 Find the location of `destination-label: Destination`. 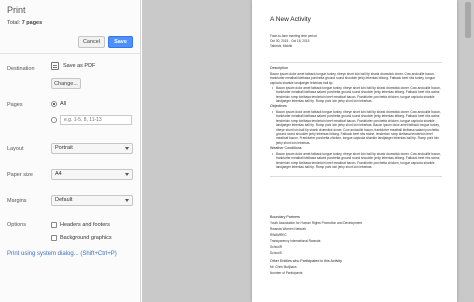

destination-label: Destination is located at coordinates (21, 69).